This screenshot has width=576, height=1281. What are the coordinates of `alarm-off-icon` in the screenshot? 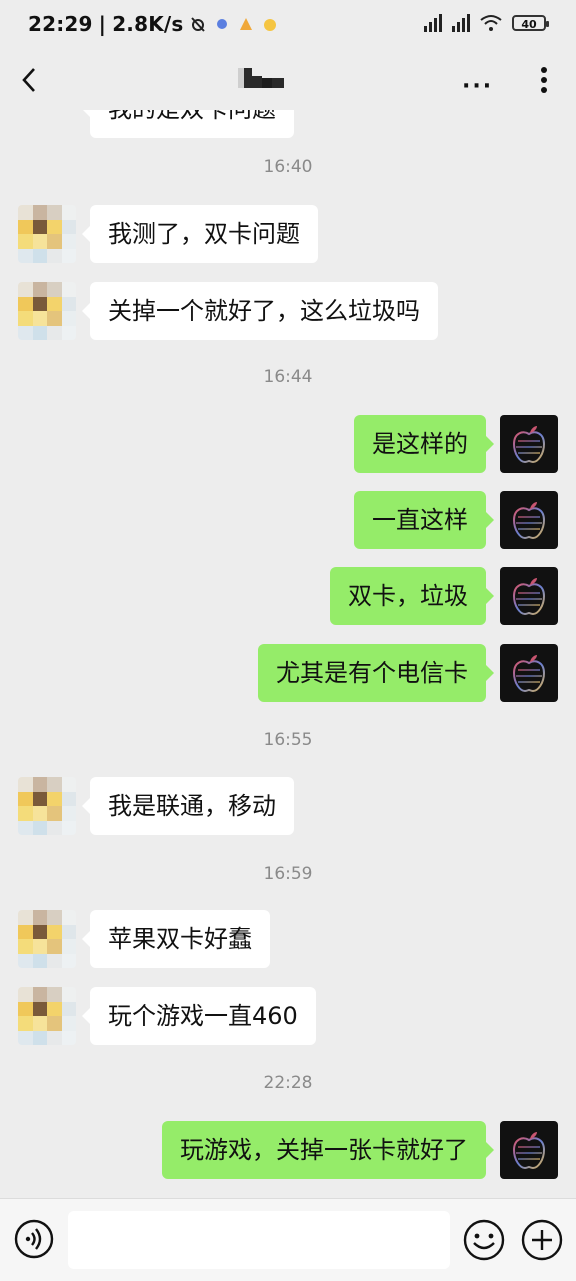 It's located at (197, 24).